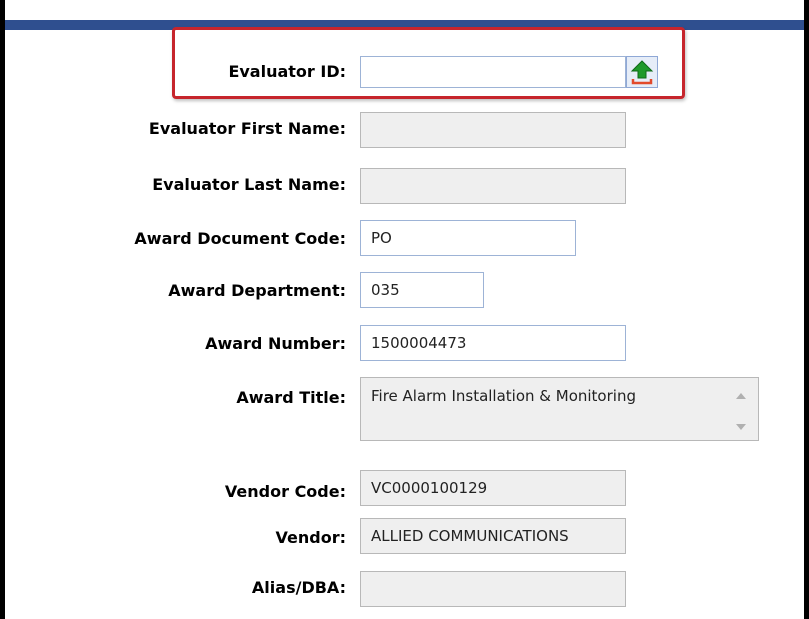 This screenshot has height=619, width=809. What do you see at coordinates (247, 128) in the screenshot?
I see `evaluator-first-name-label: Evaluator First Name:` at bounding box center [247, 128].